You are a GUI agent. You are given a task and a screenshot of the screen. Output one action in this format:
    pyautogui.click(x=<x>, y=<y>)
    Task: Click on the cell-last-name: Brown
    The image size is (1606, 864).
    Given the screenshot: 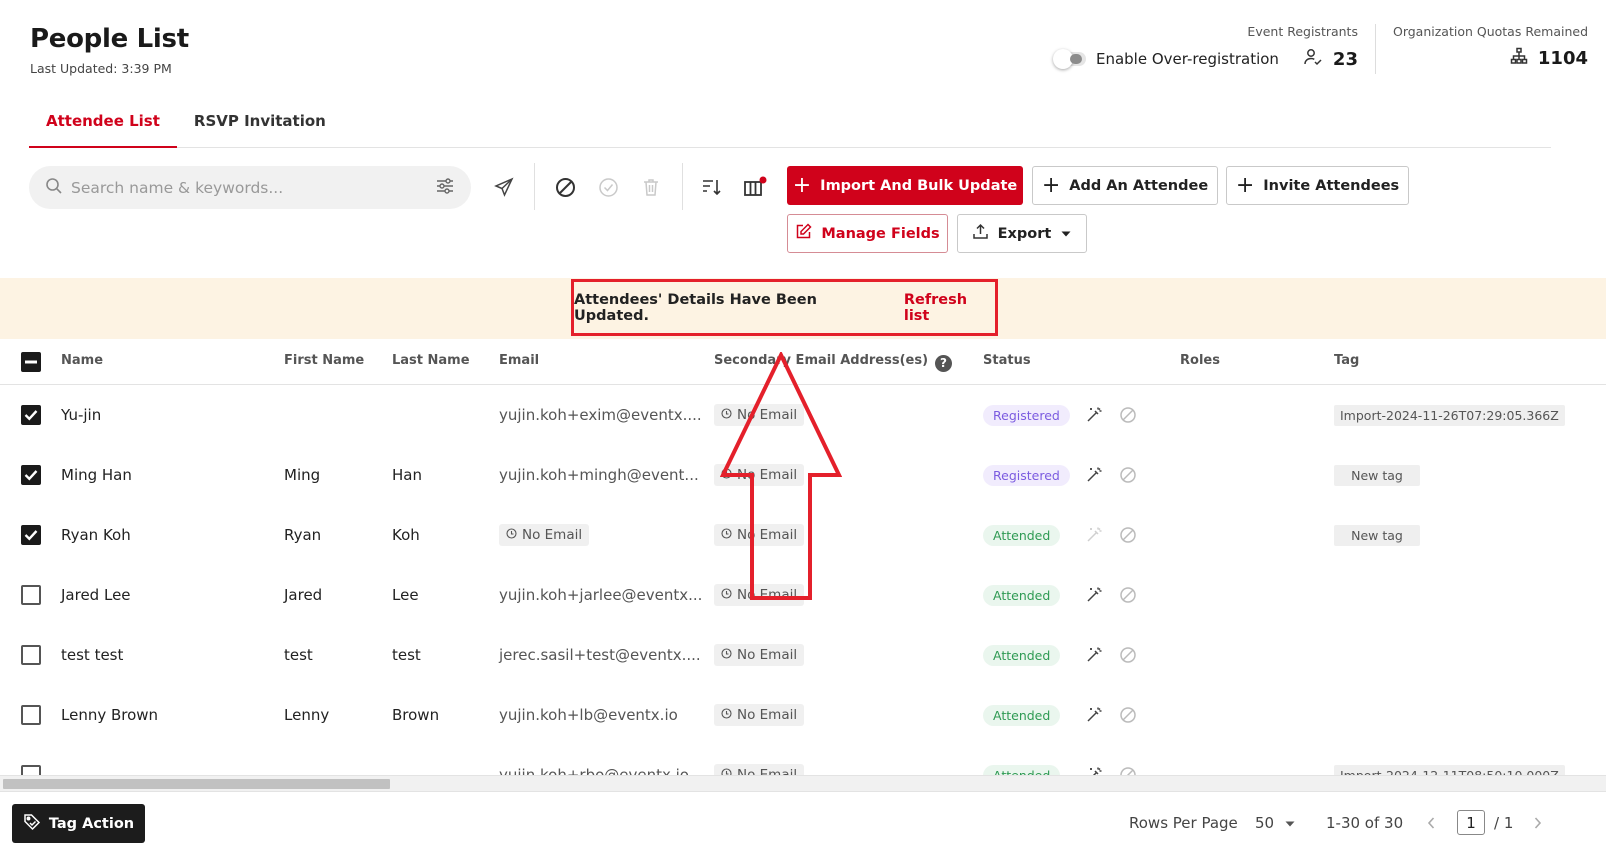 What is the action you would take?
    pyautogui.click(x=416, y=715)
    